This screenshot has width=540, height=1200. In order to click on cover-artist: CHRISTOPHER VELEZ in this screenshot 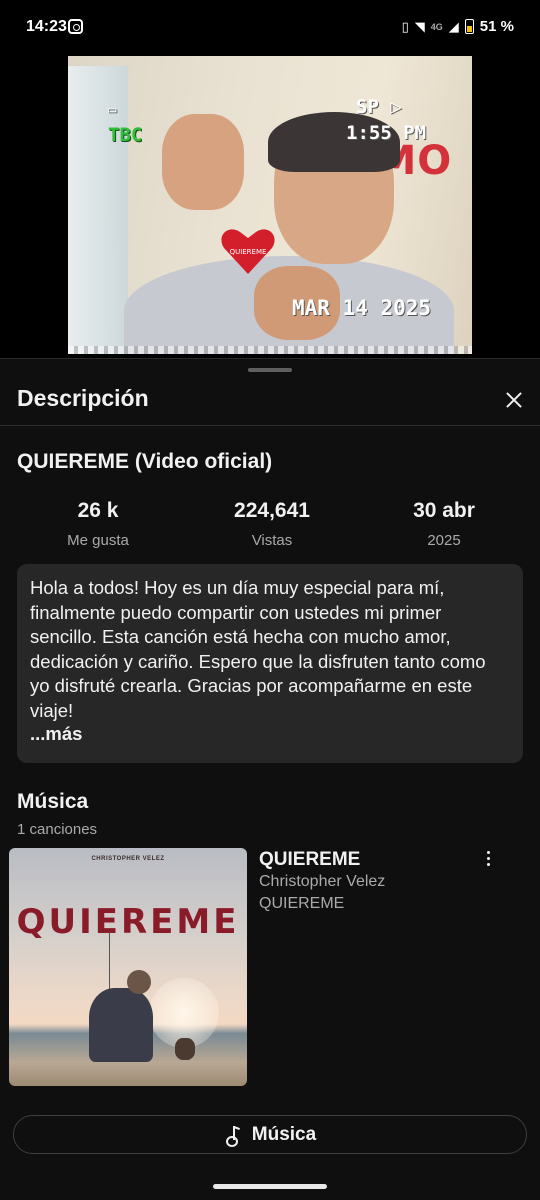, I will do `click(128, 859)`.